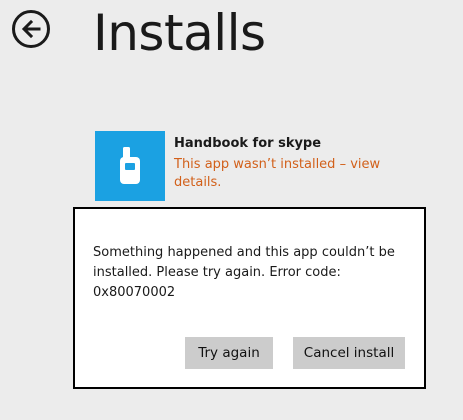 The image size is (463, 420). Describe the element at coordinates (248, 143) in the screenshot. I see `app-name: Handbook for skype` at that location.